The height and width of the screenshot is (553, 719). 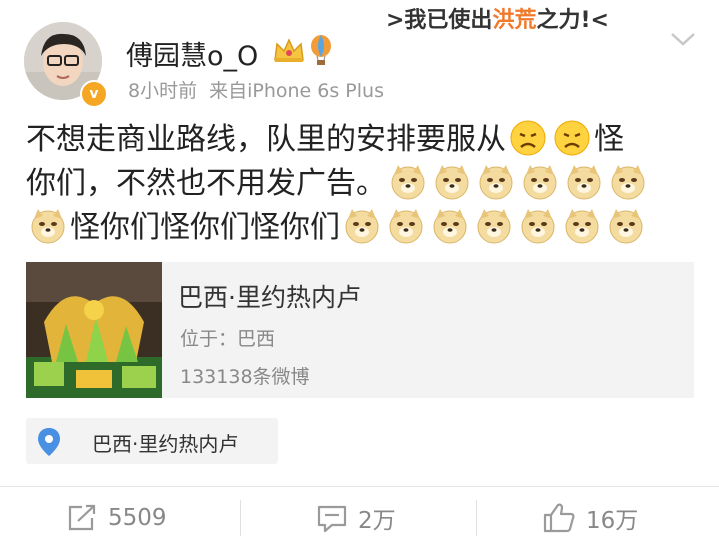 What do you see at coordinates (609, 139) in the screenshot?
I see `post-text-line1-end: 怪` at bounding box center [609, 139].